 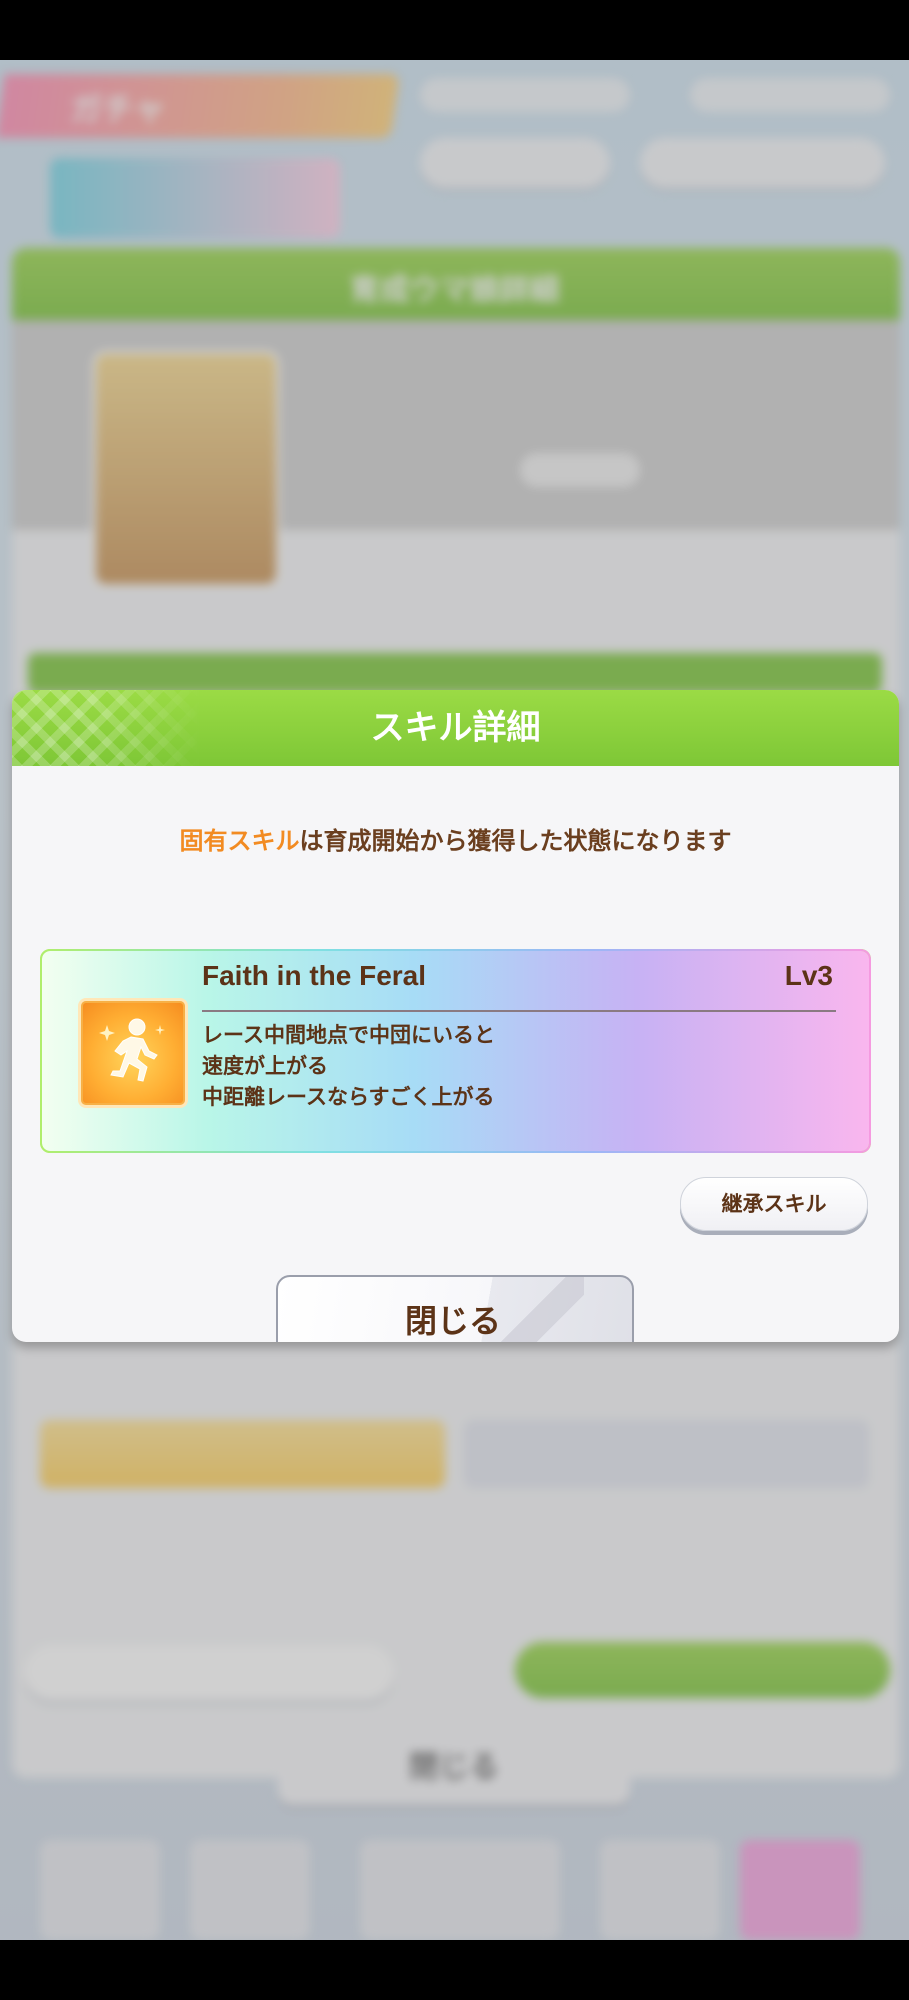 What do you see at coordinates (348, 1066) in the screenshot?
I see `skill-description: レース中間地点で中団にいると 速度が上がる 中距離レースならすごく上がる` at bounding box center [348, 1066].